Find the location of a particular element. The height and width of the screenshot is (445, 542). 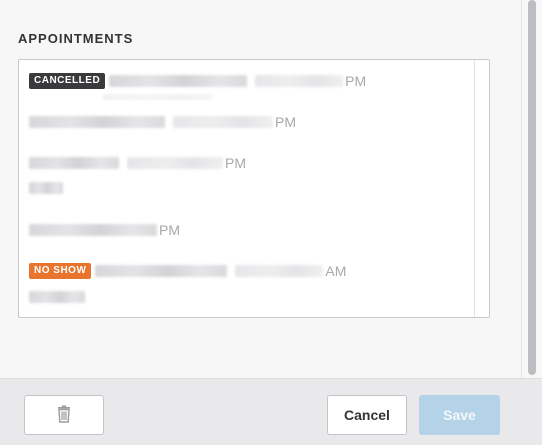

cancel-button: Cancel is located at coordinates (367, 415).